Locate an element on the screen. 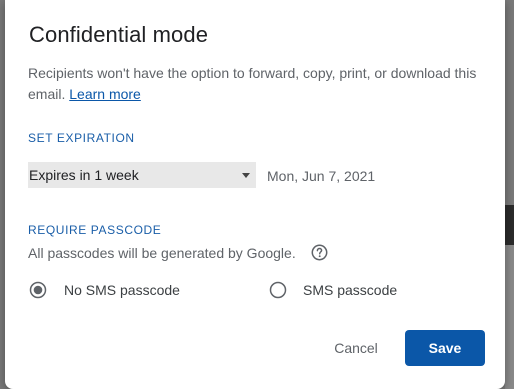  sms-passcode-label: SMS passcode is located at coordinates (350, 290).